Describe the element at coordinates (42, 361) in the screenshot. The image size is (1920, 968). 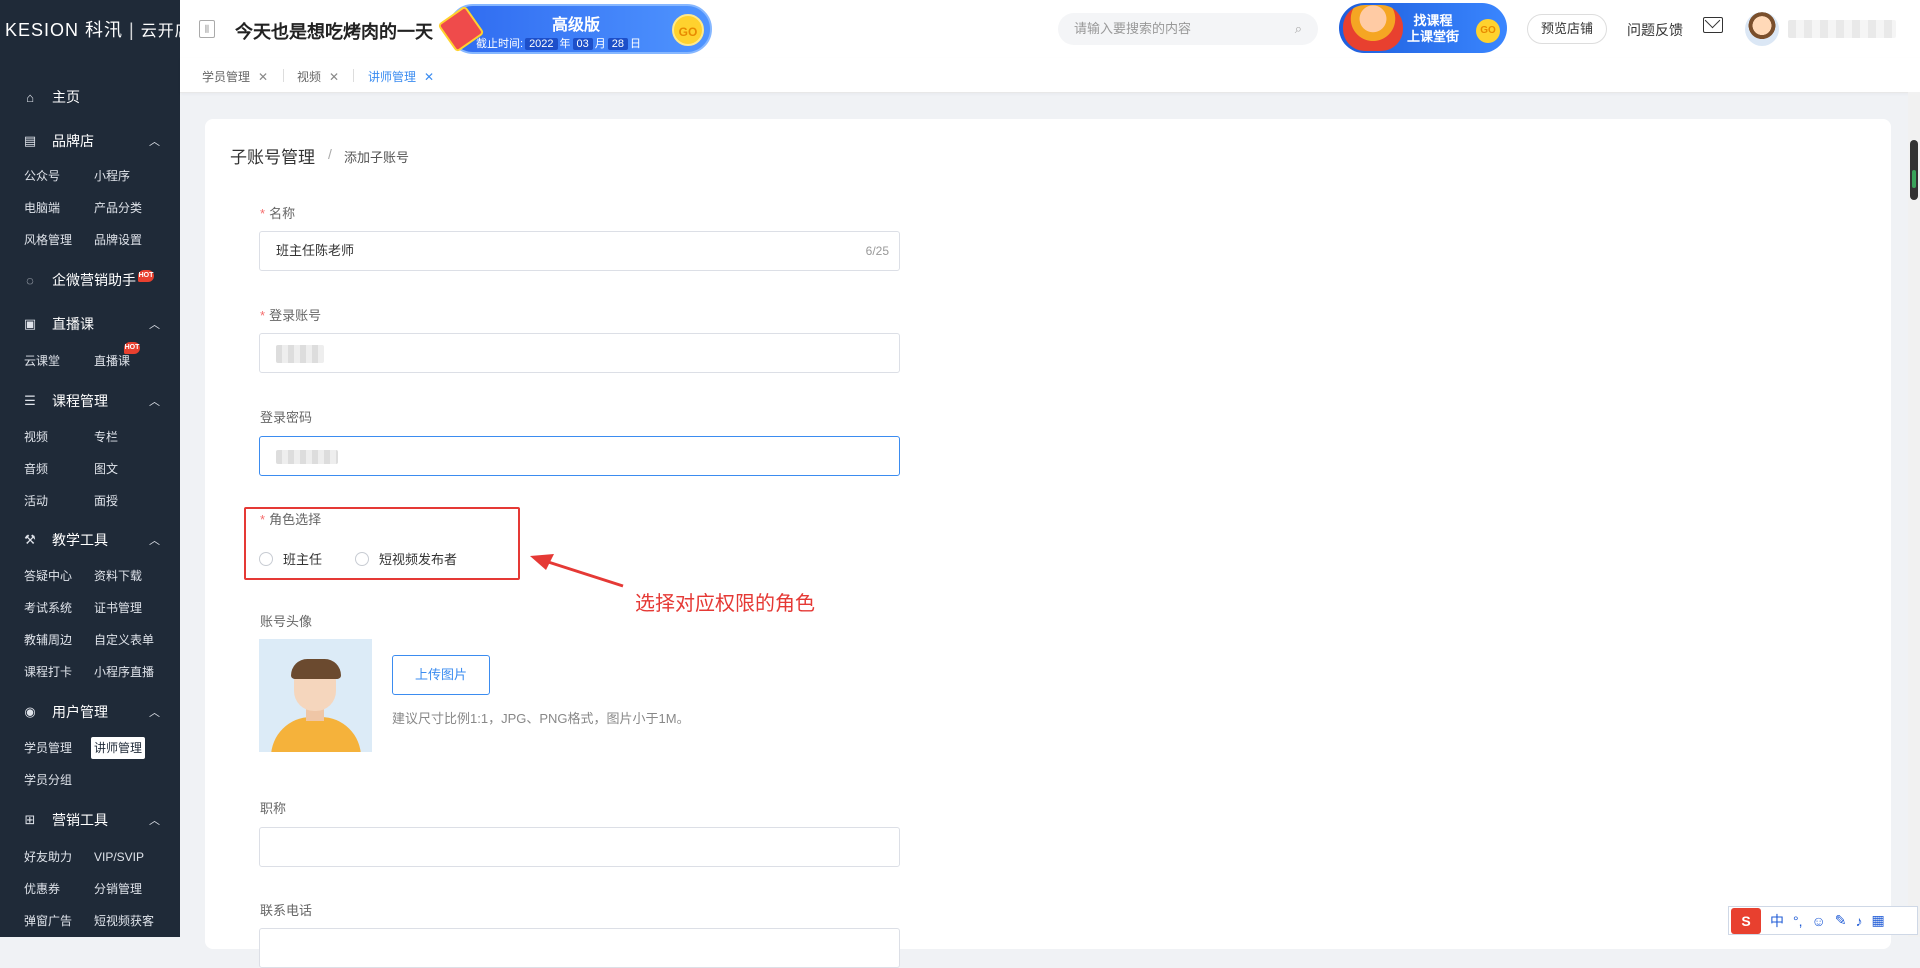
I see `sidebar-item-cloud-class: 云课堂` at that location.